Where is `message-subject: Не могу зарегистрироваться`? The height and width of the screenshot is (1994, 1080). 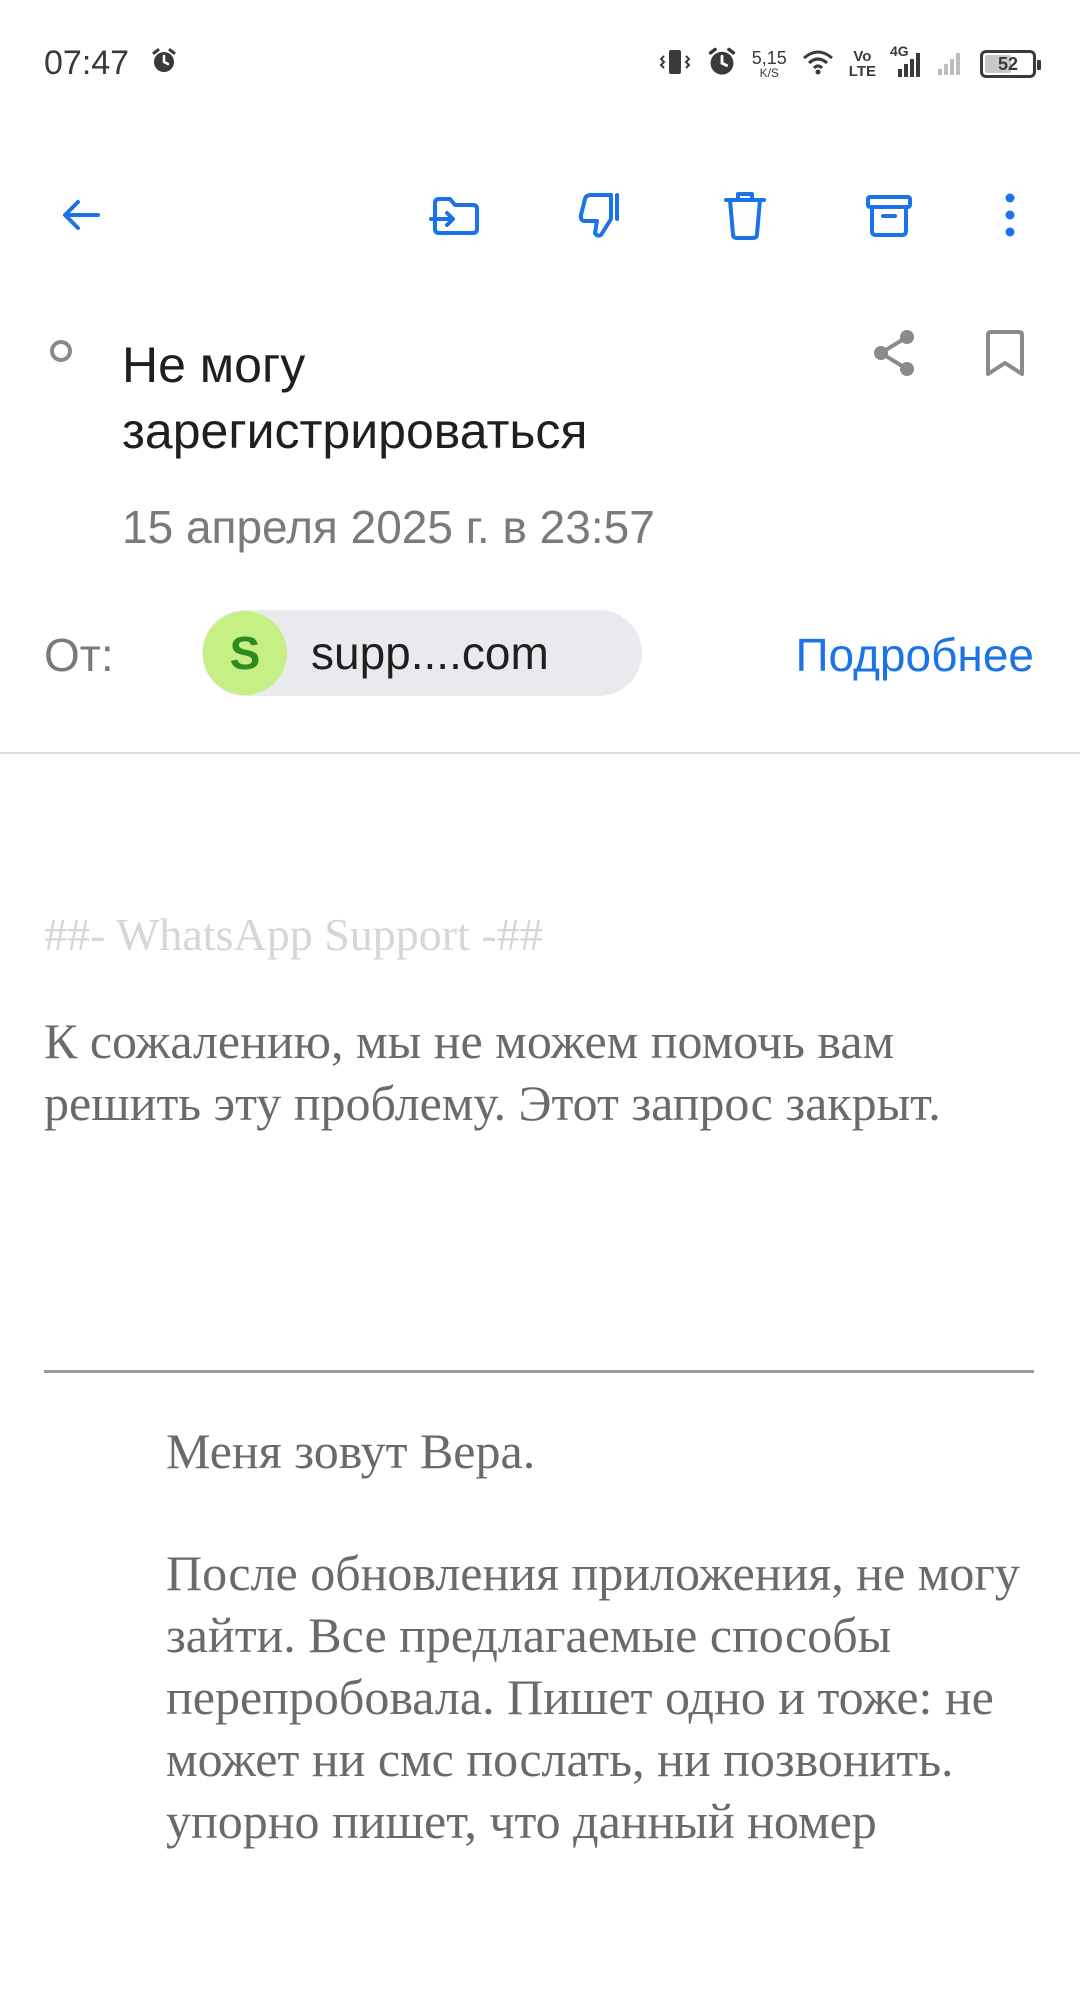
message-subject: Не могу зарегистрироваться is located at coordinates (355, 398).